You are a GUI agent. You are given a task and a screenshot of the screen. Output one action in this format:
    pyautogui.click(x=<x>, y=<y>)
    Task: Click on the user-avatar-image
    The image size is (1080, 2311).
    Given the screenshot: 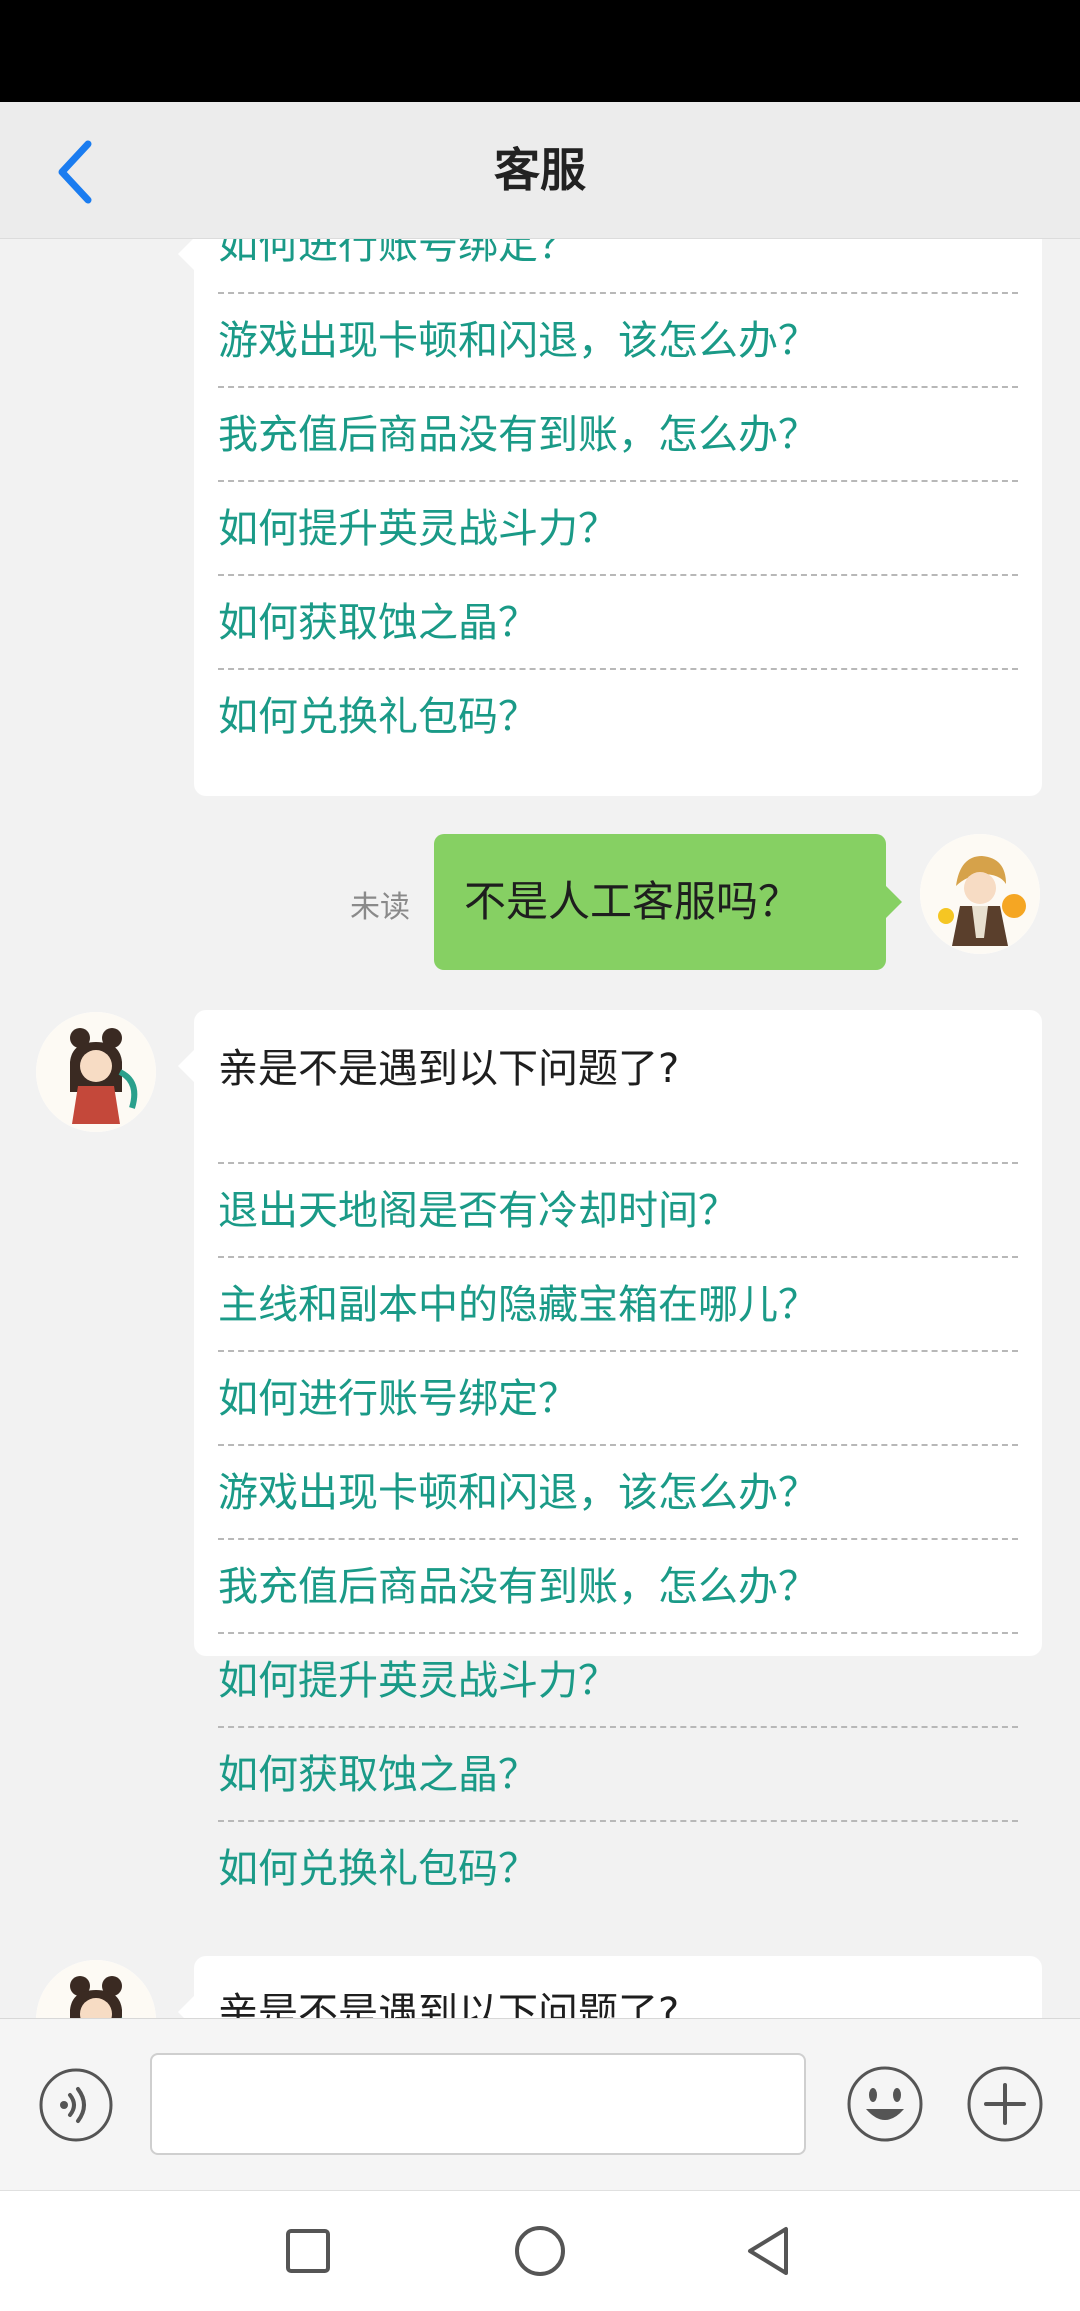 What is the action you would take?
    pyautogui.click(x=980, y=894)
    